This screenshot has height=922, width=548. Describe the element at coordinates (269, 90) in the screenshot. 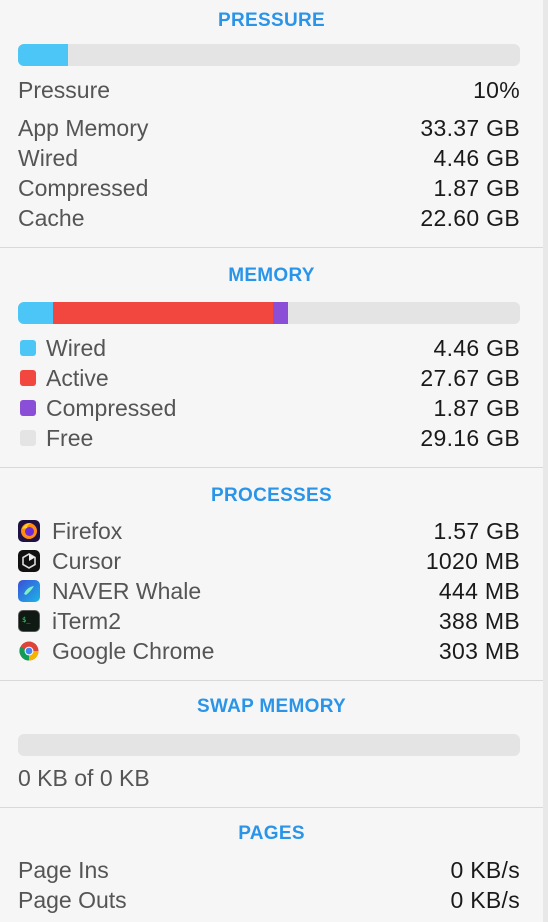

I see `pressure-row: Pressure 10%` at that location.